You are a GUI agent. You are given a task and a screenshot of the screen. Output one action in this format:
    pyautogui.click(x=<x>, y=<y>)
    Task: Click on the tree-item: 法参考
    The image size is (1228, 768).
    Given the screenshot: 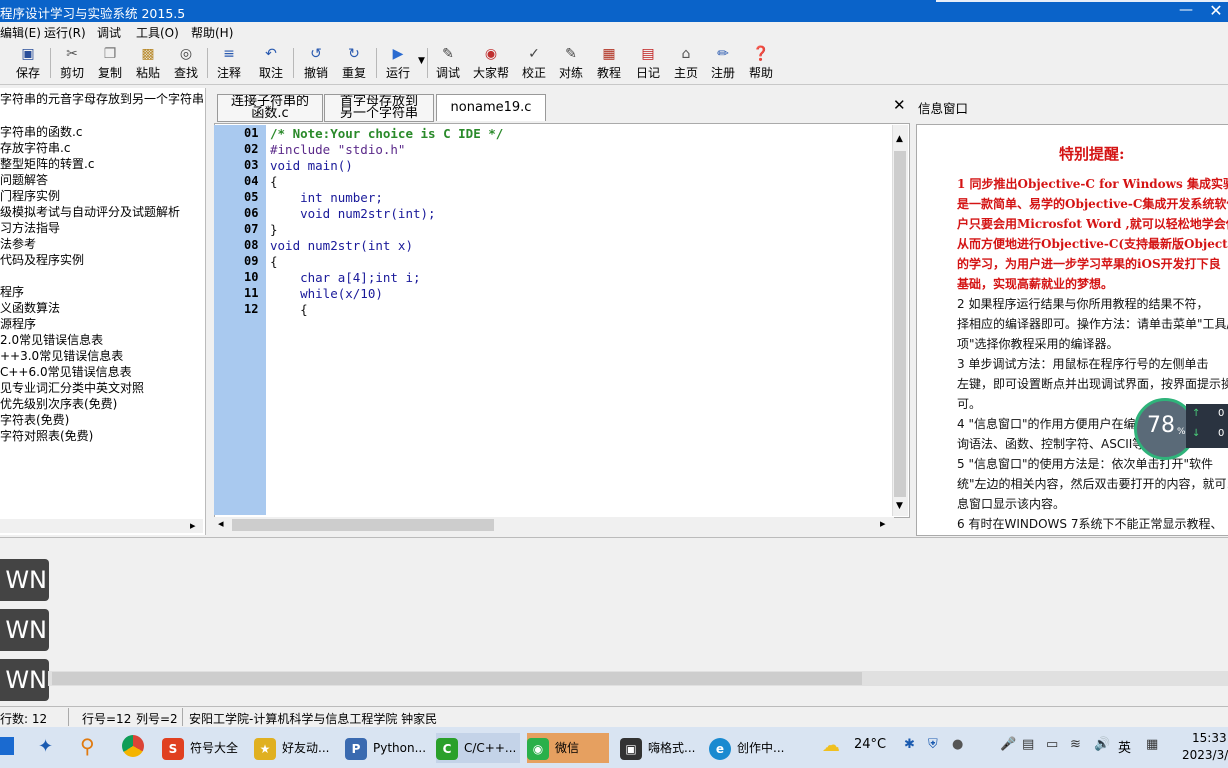 What is the action you would take?
    pyautogui.click(x=18, y=243)
    